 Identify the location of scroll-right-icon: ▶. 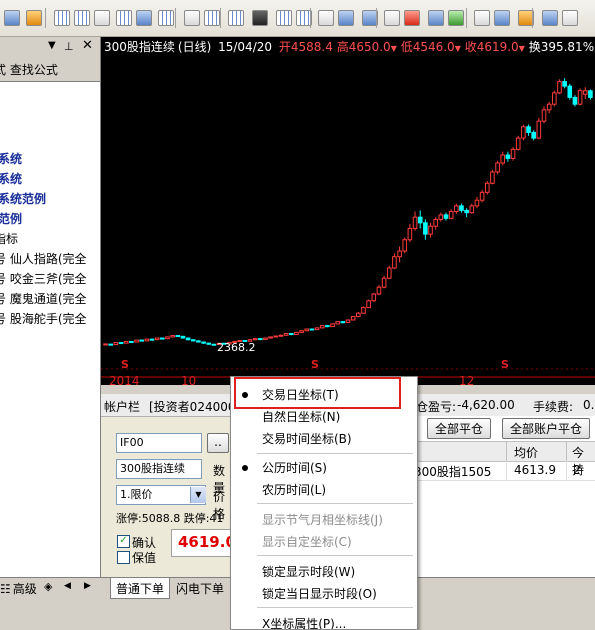
(87, 586).